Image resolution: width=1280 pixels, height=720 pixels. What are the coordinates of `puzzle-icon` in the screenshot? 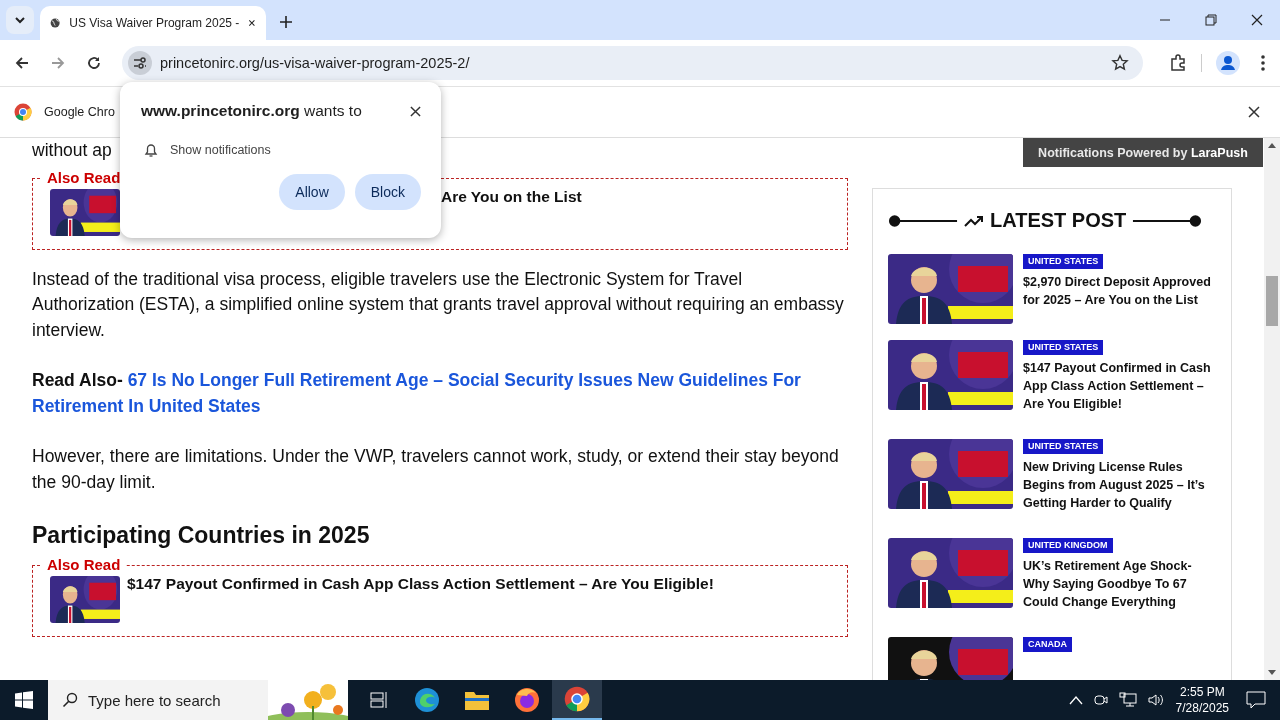 It's located at (1178, 63).